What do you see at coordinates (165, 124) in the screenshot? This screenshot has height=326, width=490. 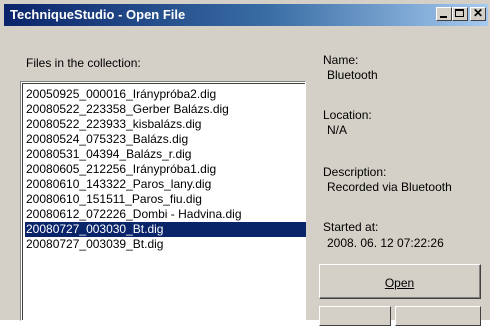 I see `file-list-item: 20080522_223933_kisbalázs.dig` at bounding box center [165, 124].